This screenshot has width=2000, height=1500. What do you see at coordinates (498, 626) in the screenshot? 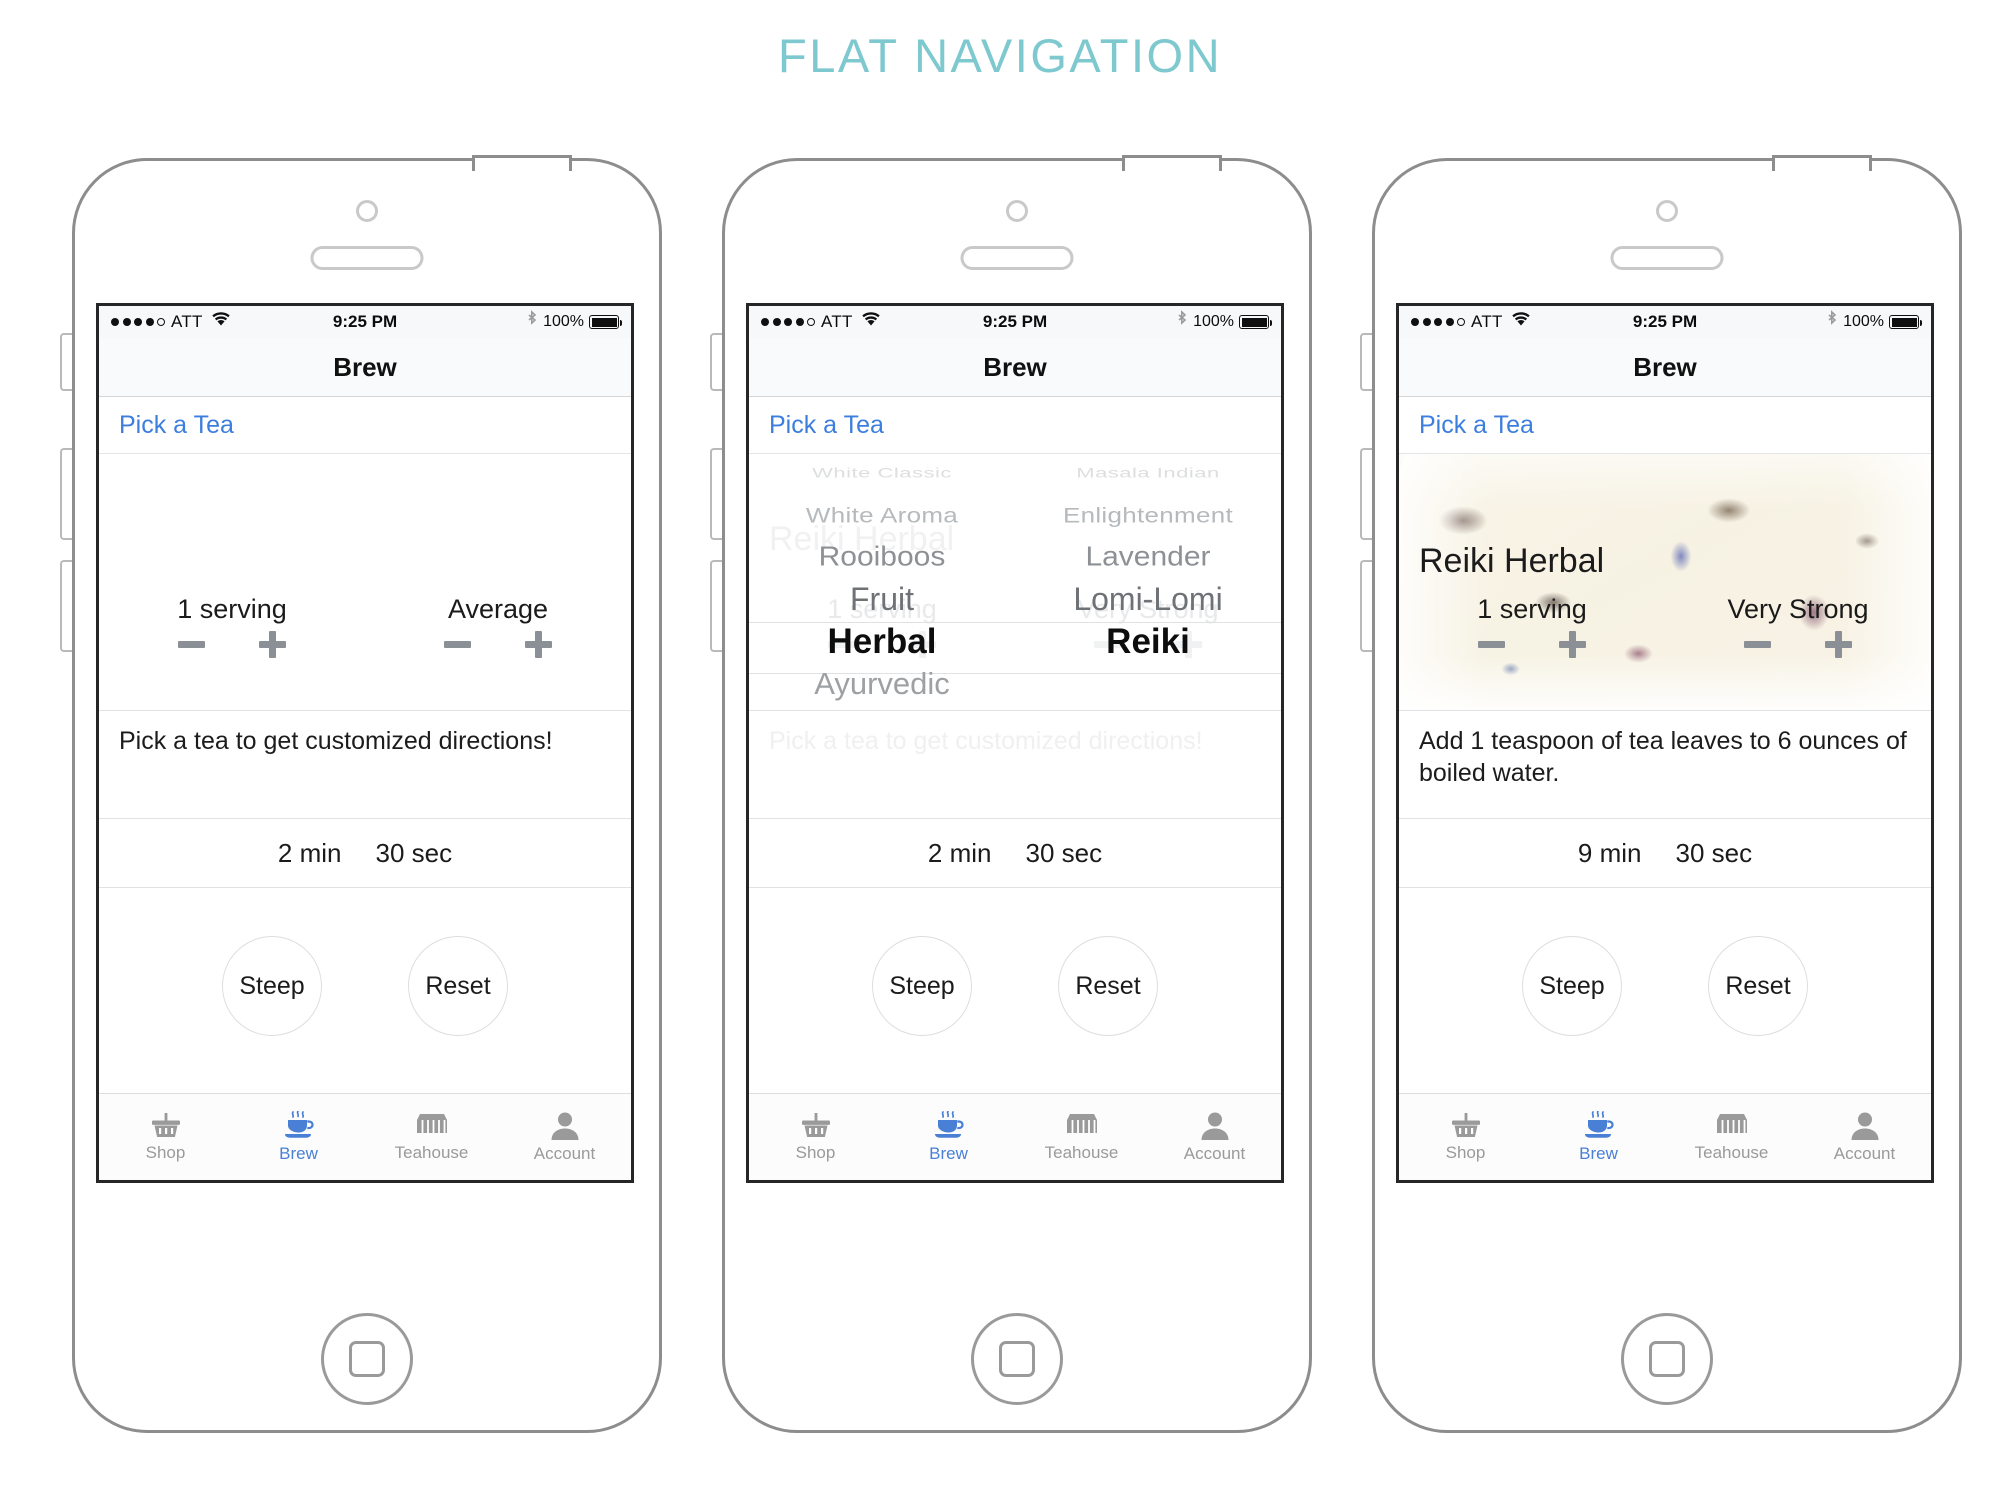
I see `strength-stepper: Average` at bounding box center [498, 626].